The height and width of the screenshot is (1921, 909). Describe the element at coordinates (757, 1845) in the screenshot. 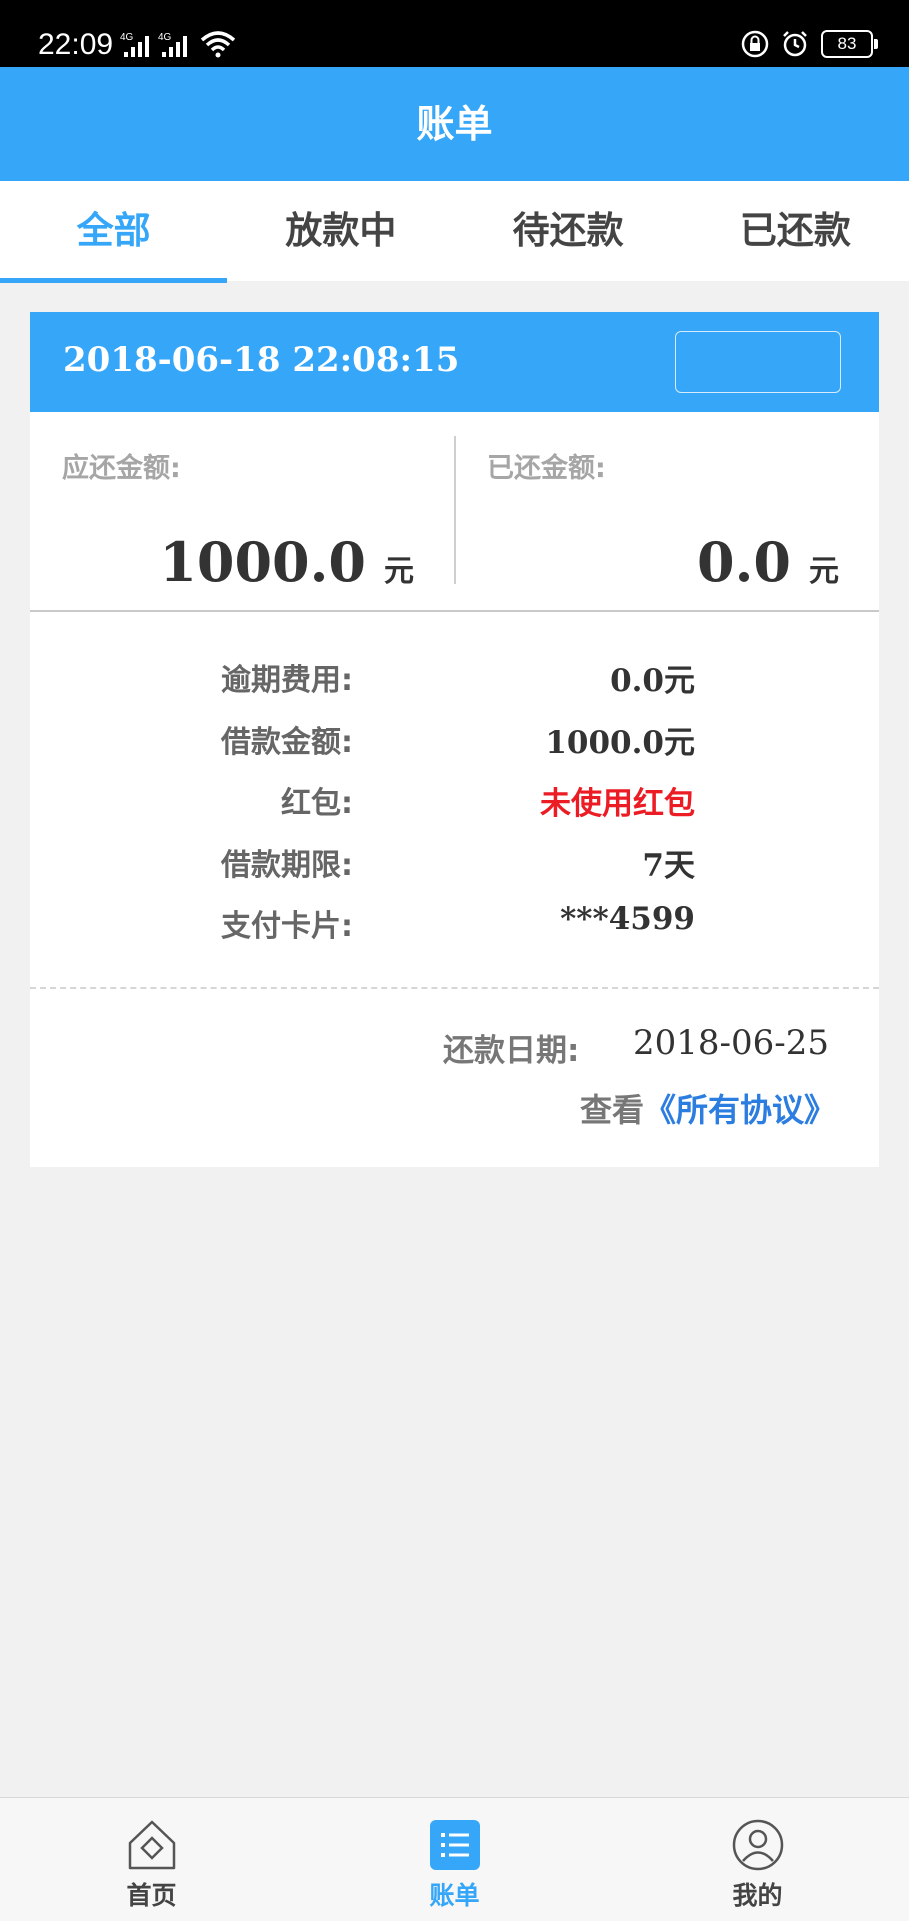

I see `user-icon` at that location.